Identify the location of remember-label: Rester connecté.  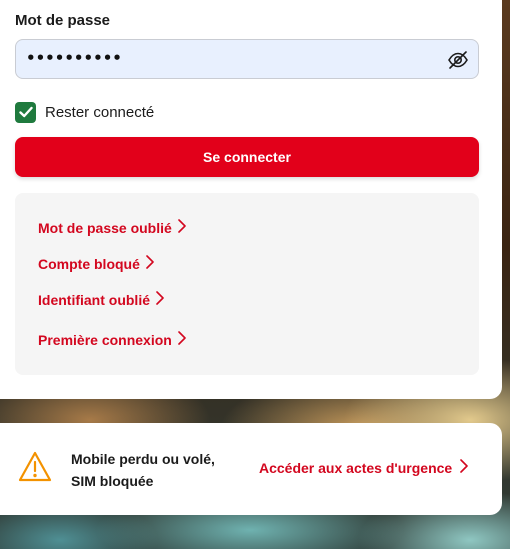
(100, 112).